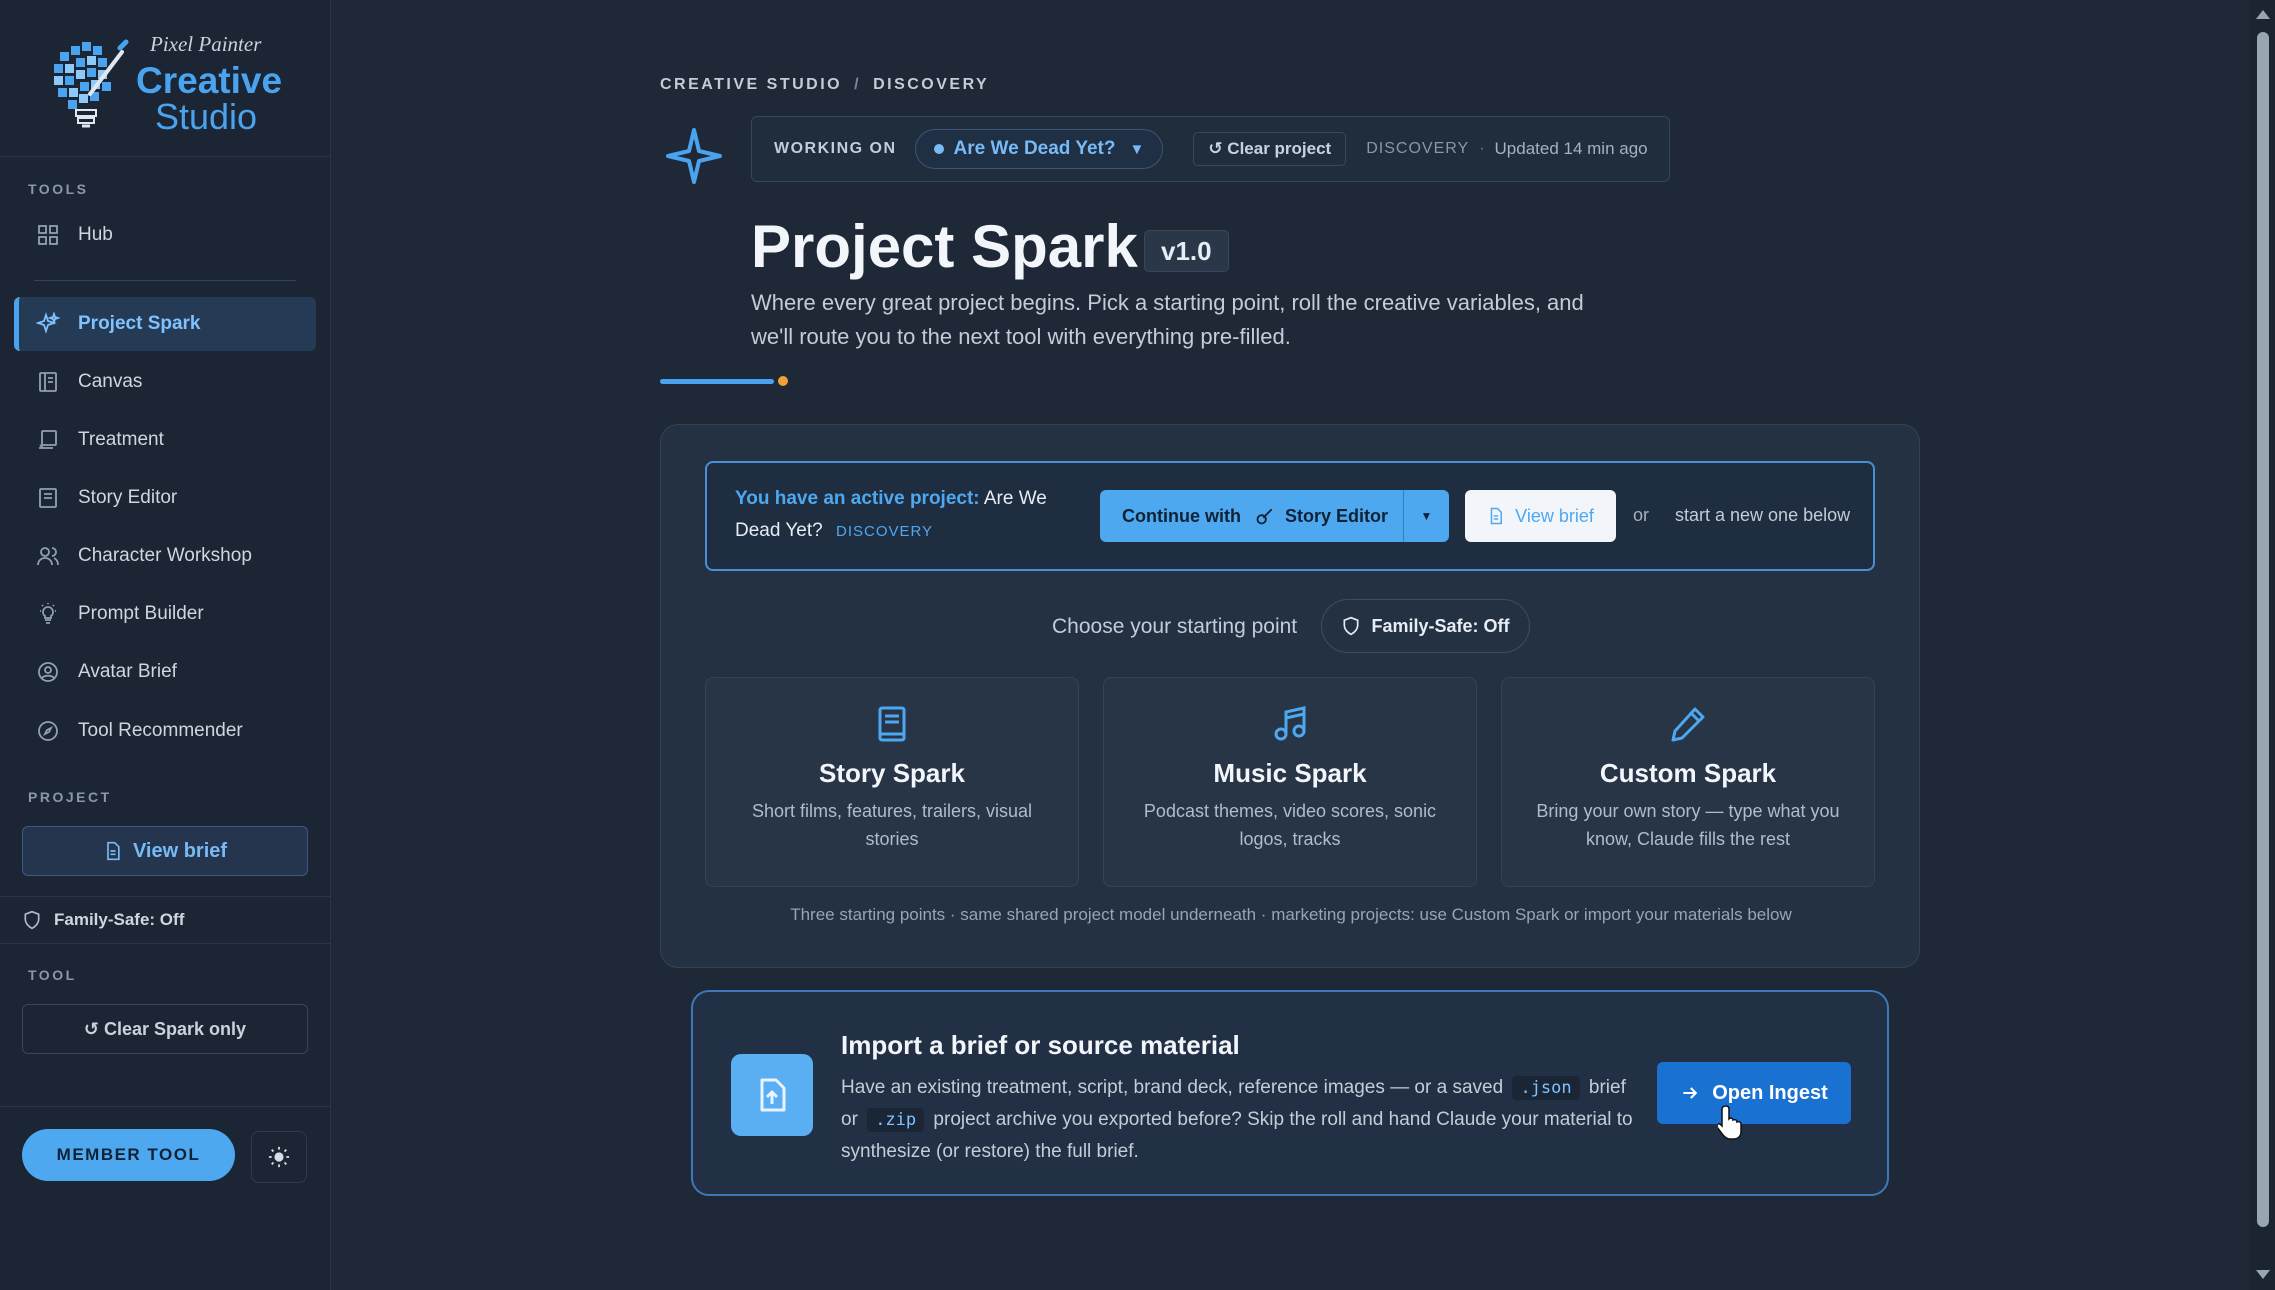 The width and height of the screenshot is (2275, 1290). I want to click on sidebar-divider, so click(165, 280).